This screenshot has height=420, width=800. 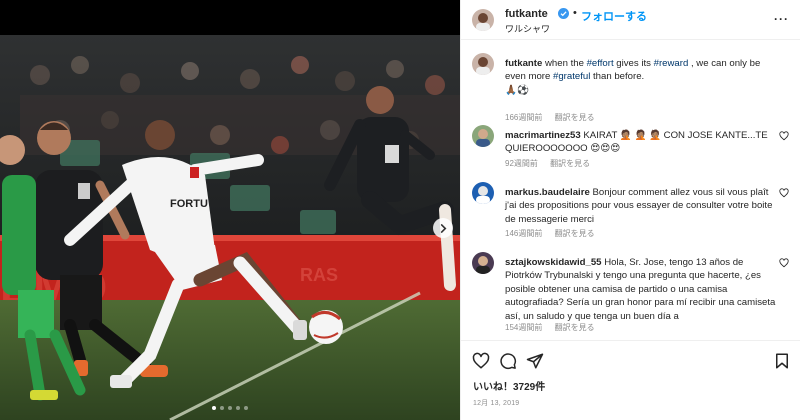 I want to click on carousel-indicator, so click(x=230, y=408).